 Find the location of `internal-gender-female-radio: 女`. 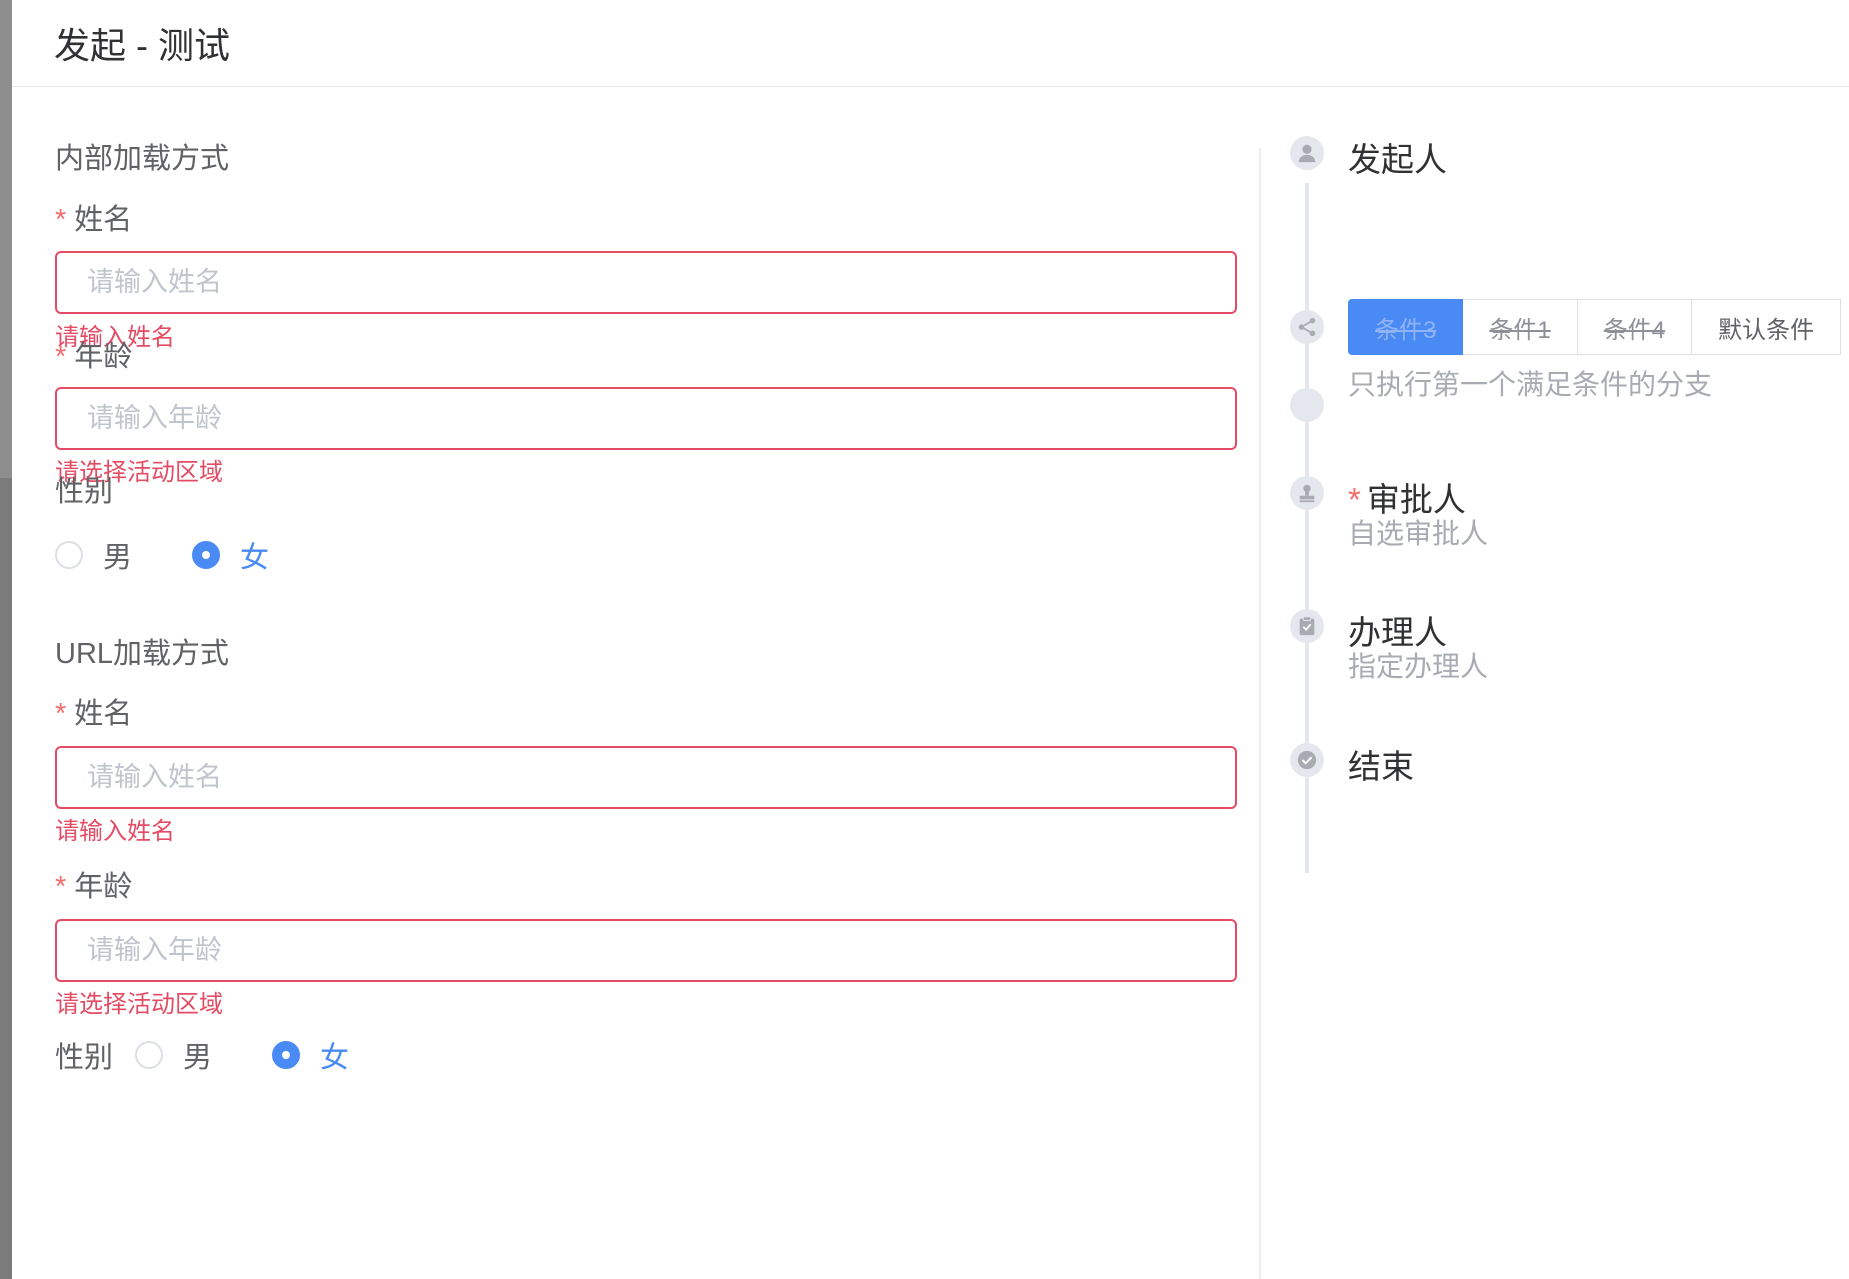

internal-gender-female-radio: 女 is located at coordinates (230, 555).